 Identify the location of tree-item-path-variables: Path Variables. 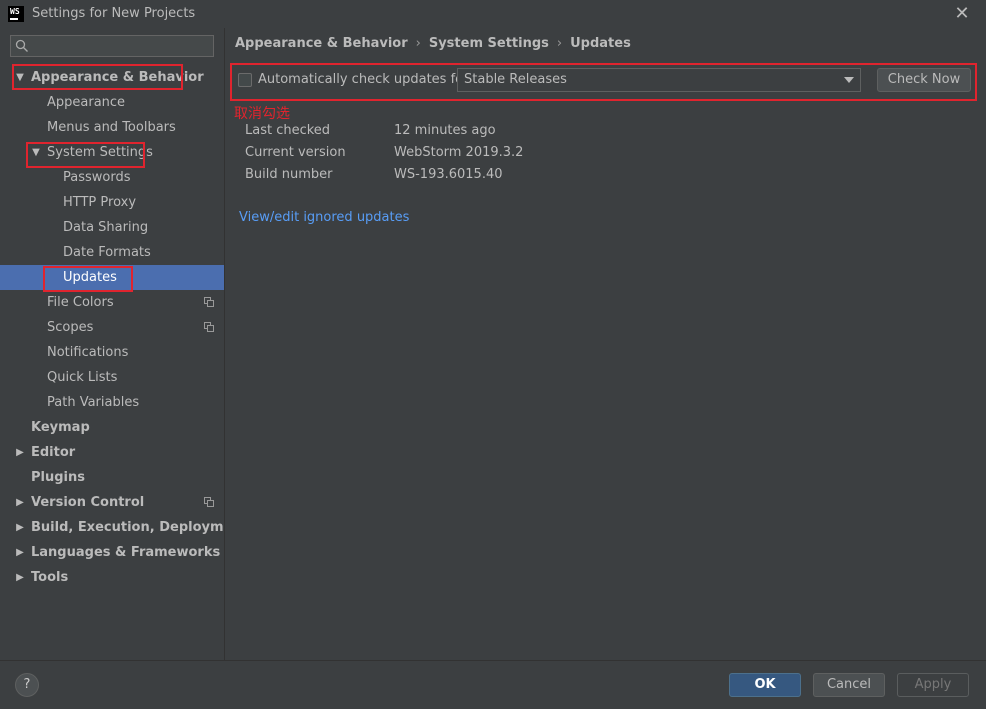
(112, 402).